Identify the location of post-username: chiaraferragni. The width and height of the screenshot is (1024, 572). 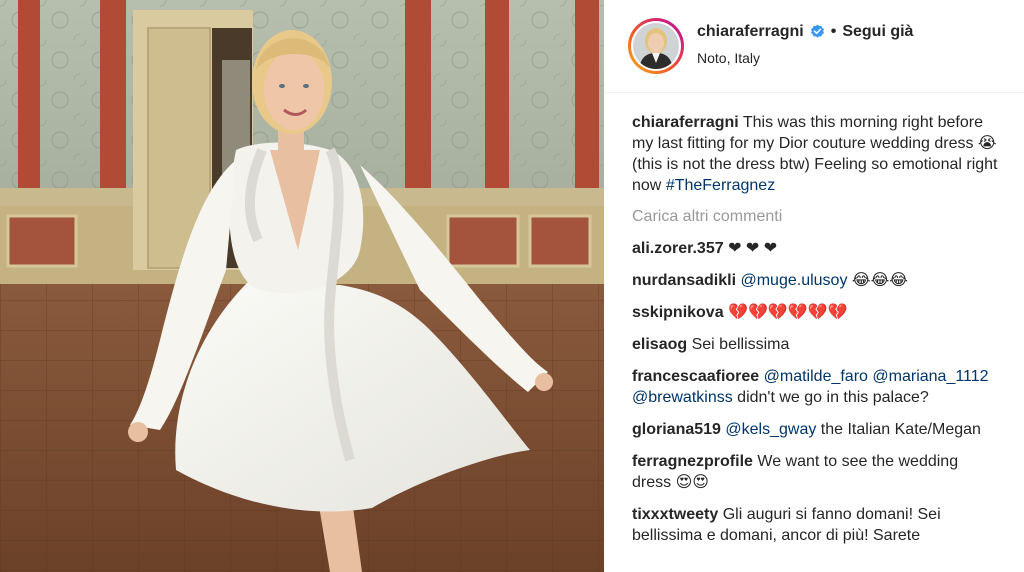
(750, 32).